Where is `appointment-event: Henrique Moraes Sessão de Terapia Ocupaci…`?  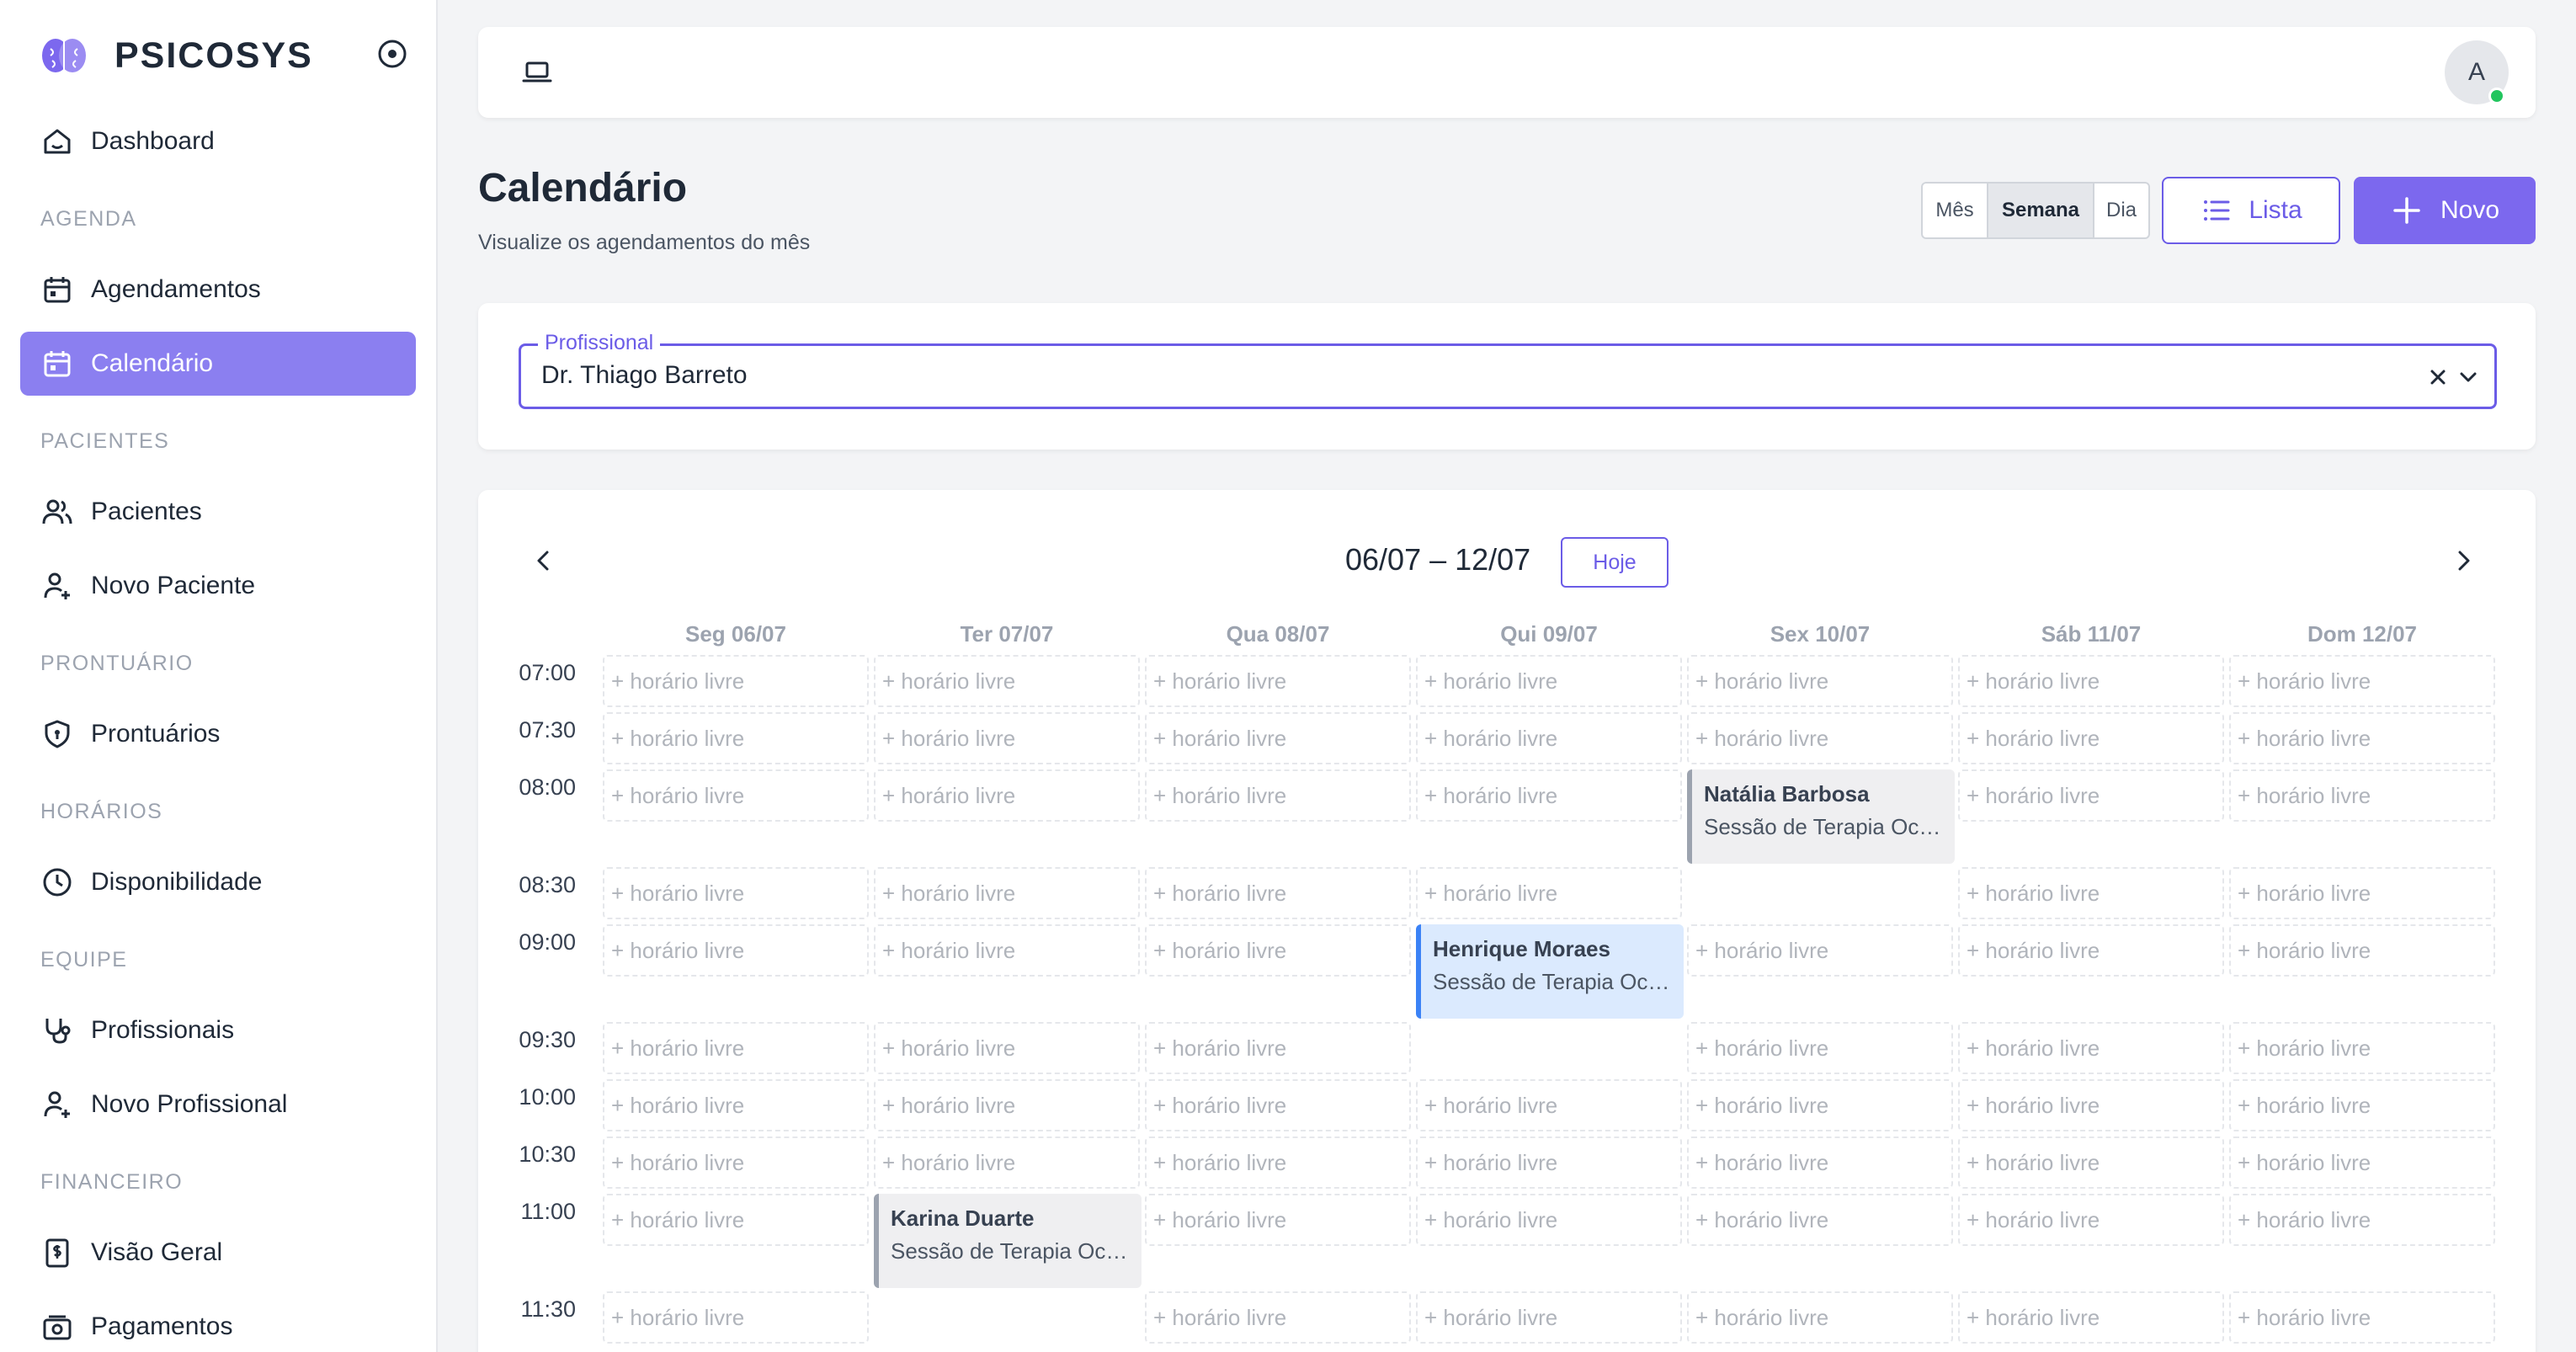
appointment-event: Henrique Moraes Sessão de Terapia Ocupaci… is located at coordinates (1550, 971).